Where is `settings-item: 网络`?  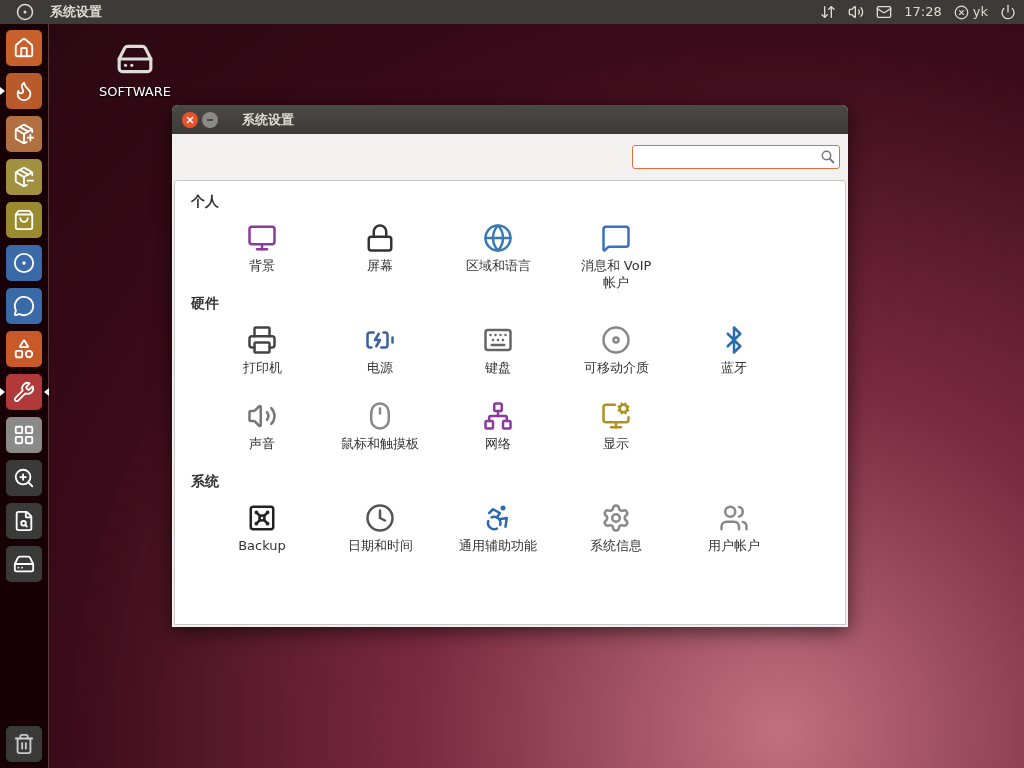 settings-item: 网络 is located at coordinates (498, 427).